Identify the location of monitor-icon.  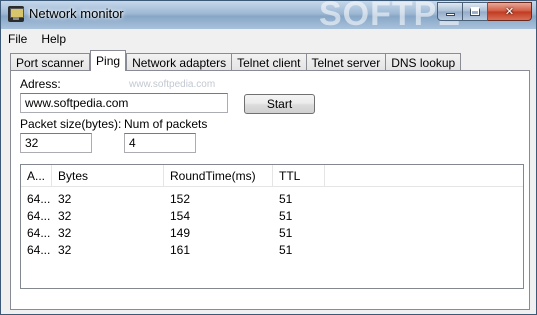
(16, 14).